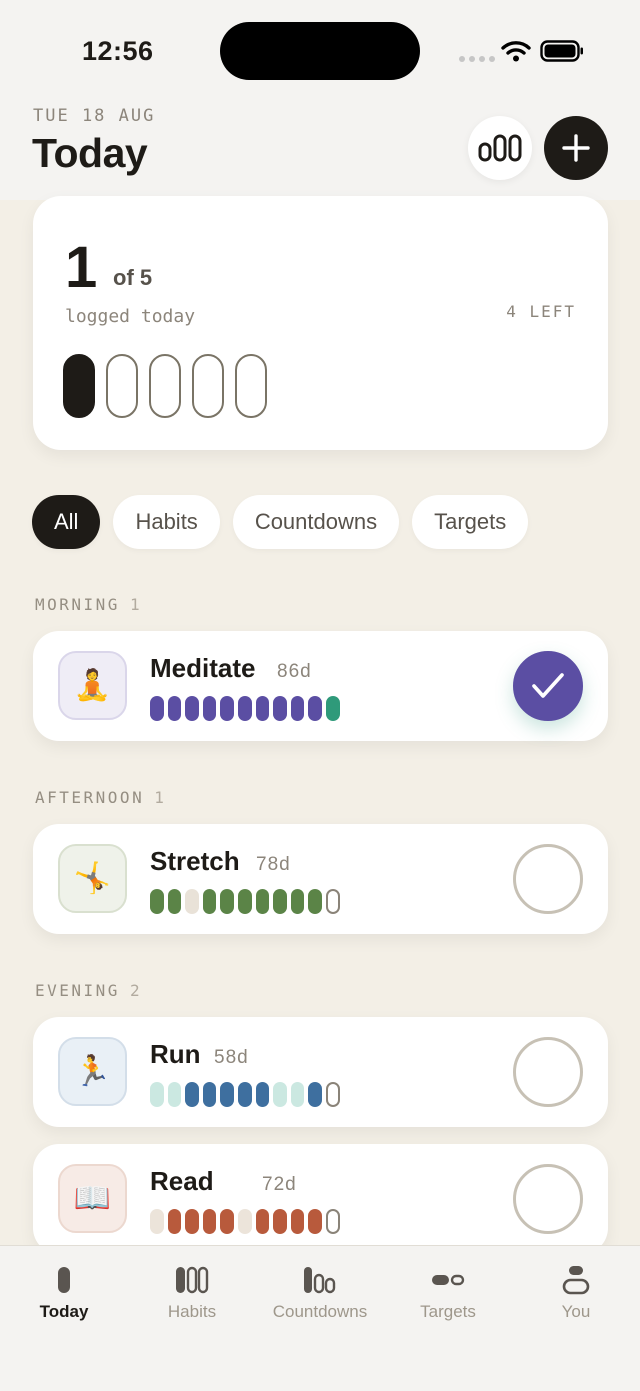 The height and width of the screenshot is (1391, 640). What do you see at coordinates (320, 879) in the screenshot?
I see `habit-card-stretch: 🤸 Stretch 78d` at bounding box center [320, 879].